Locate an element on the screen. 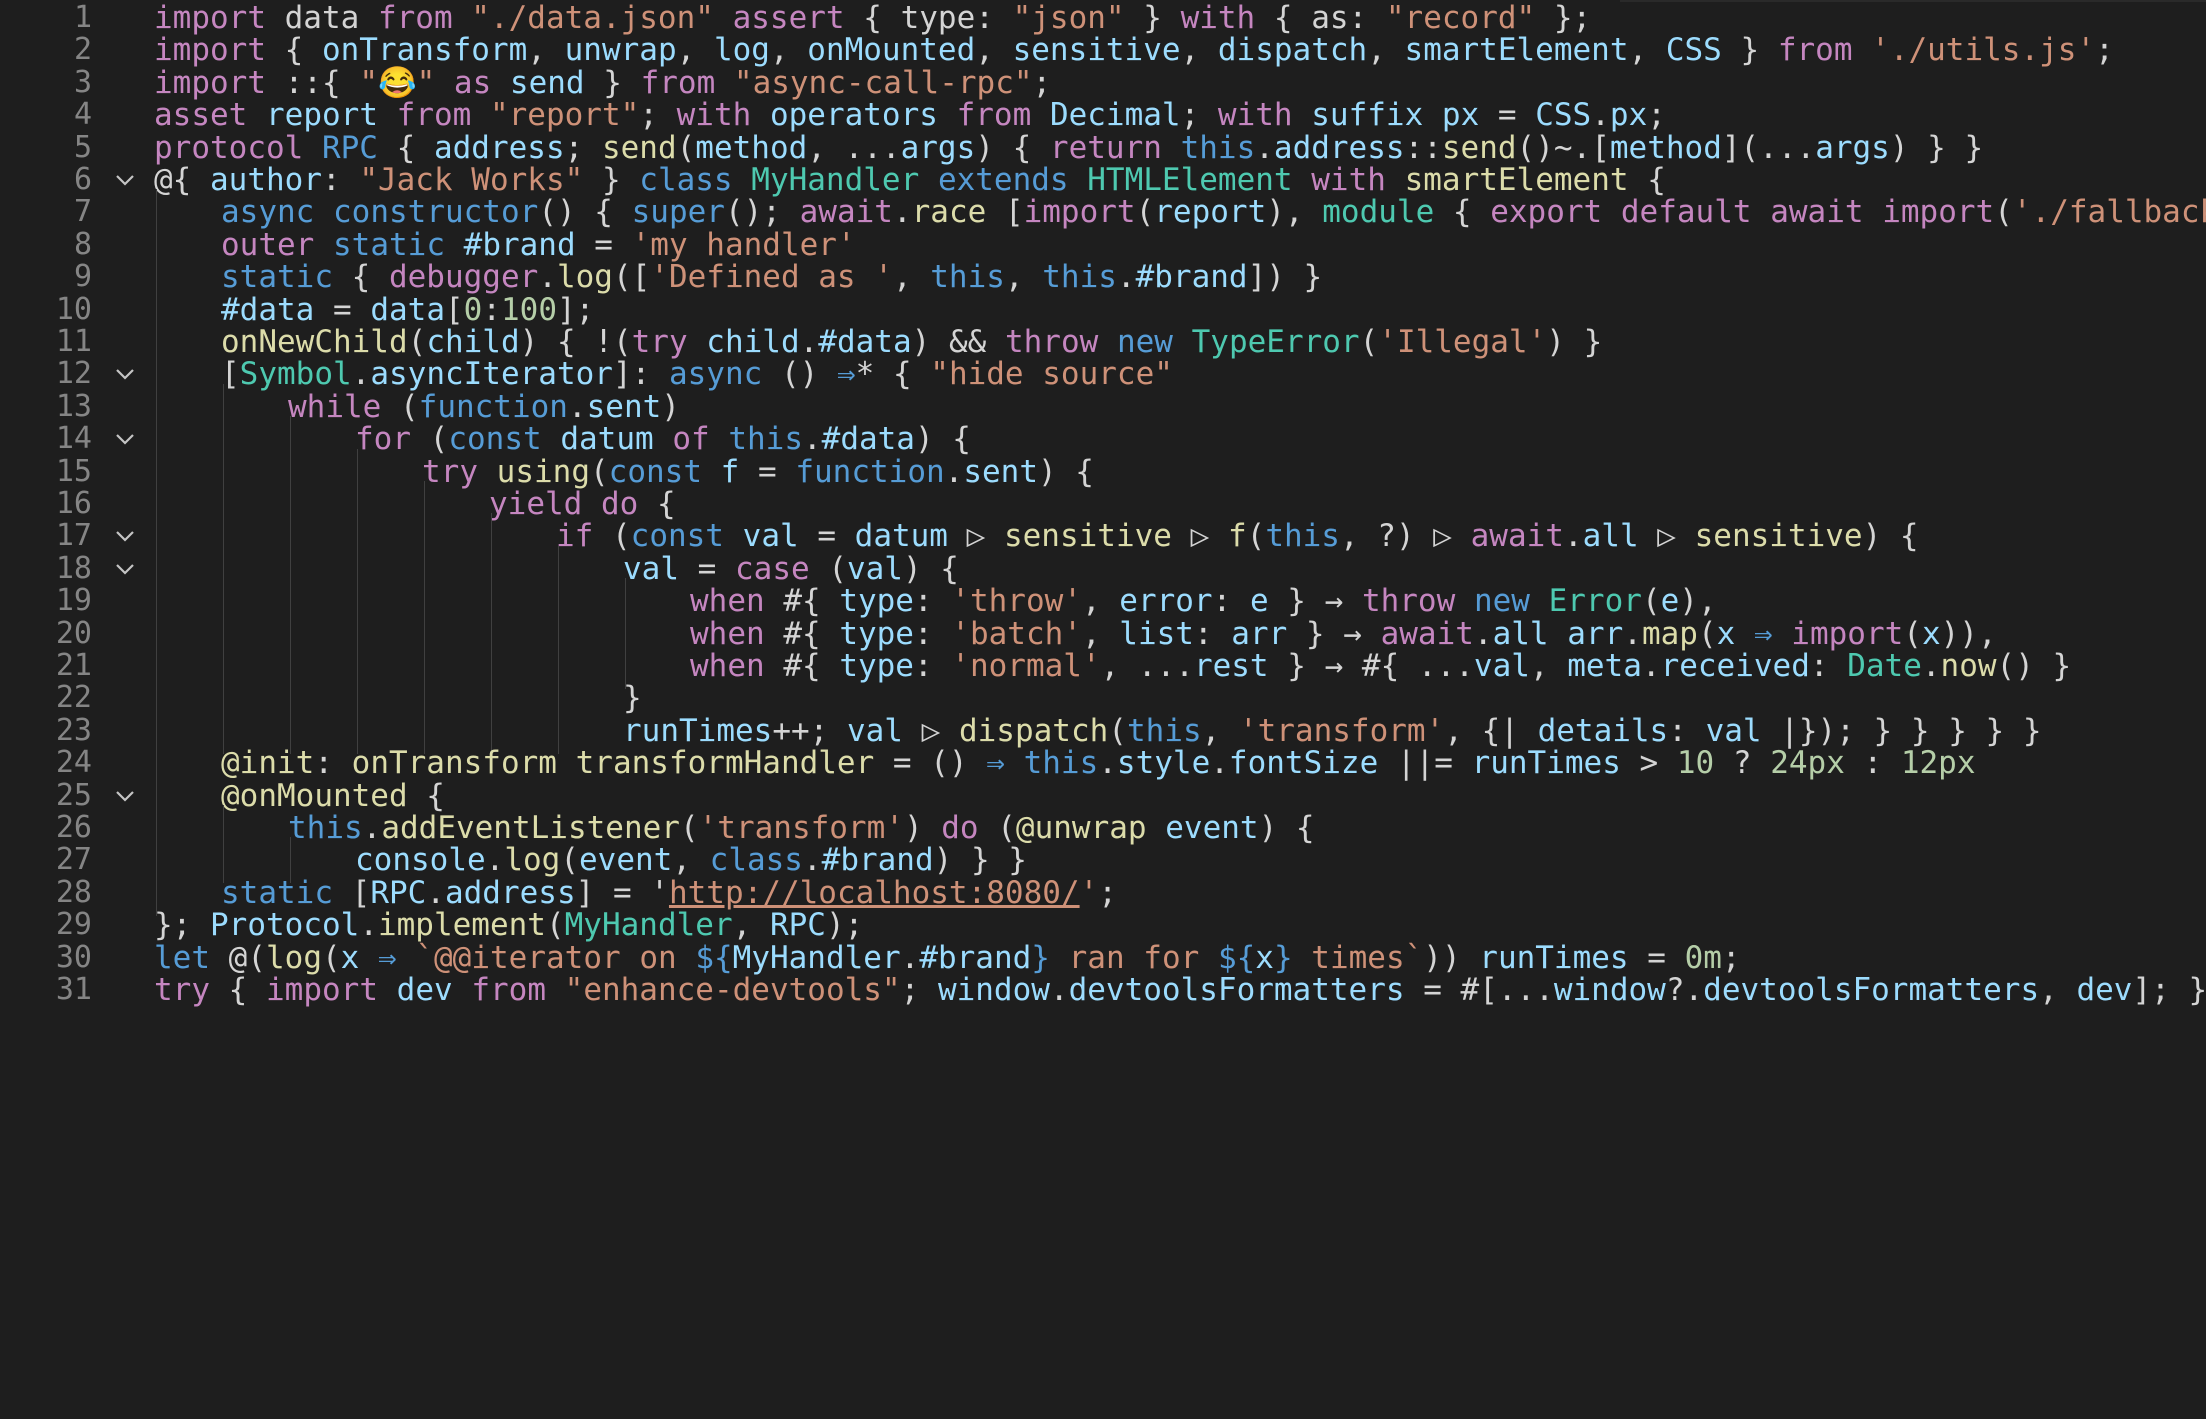 The image size is (2206, 1419). code-token: try is located at coordinates (182, 990).